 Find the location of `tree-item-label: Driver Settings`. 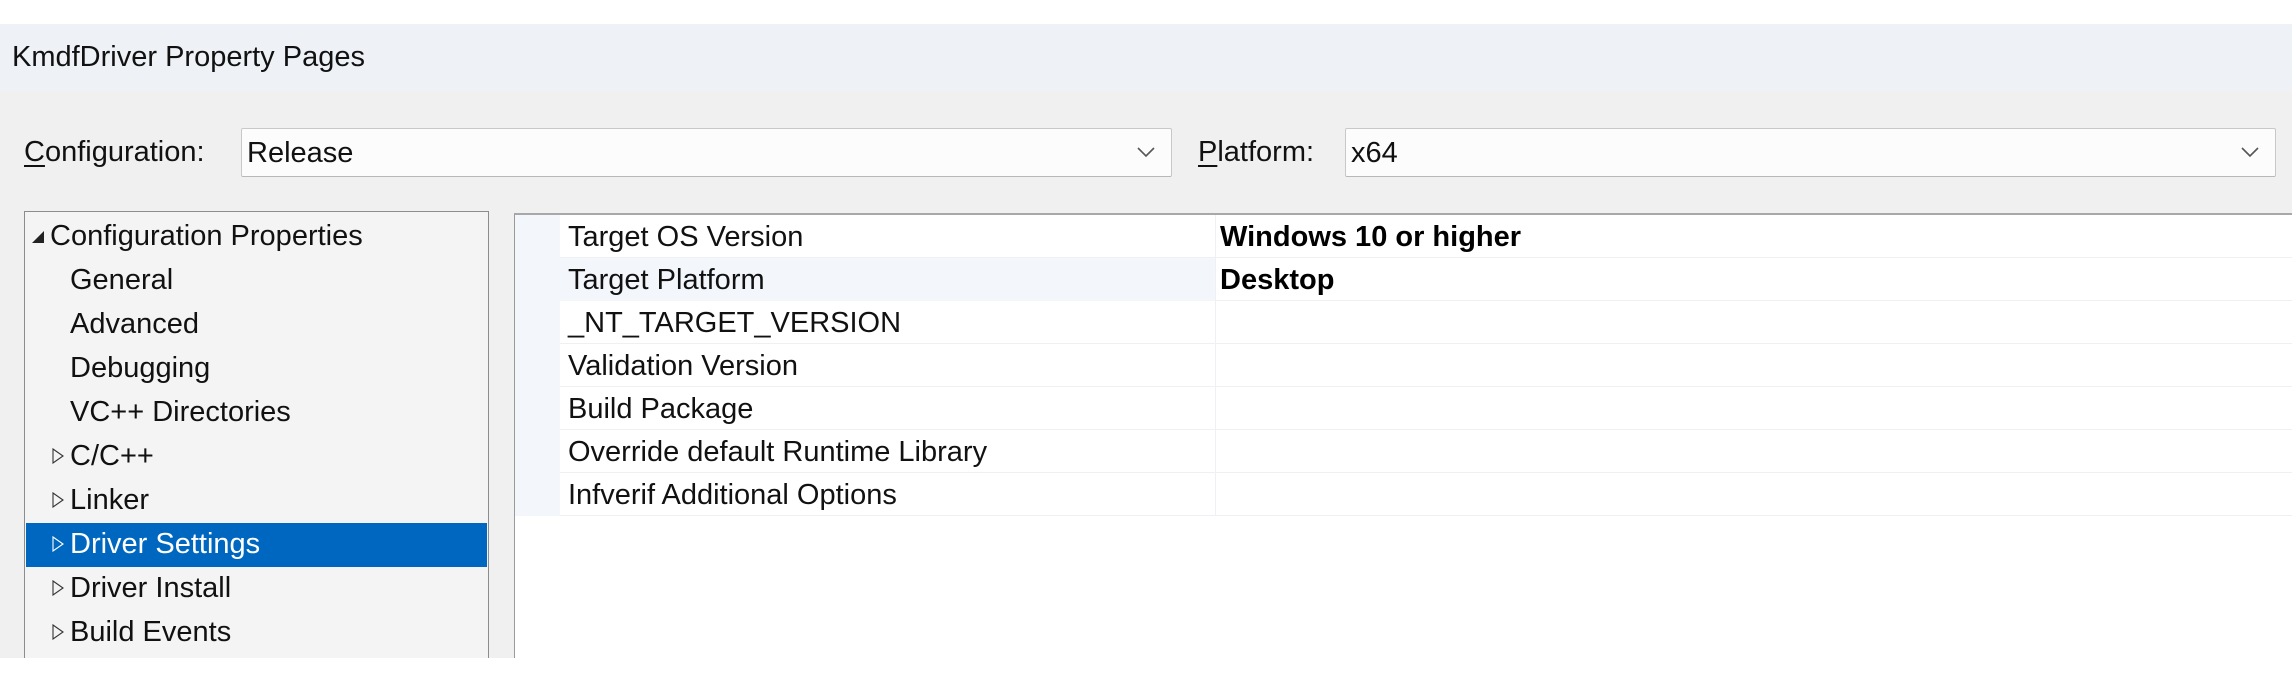

tree-item-label: Driver Settings is located at coordinates (165, 544).